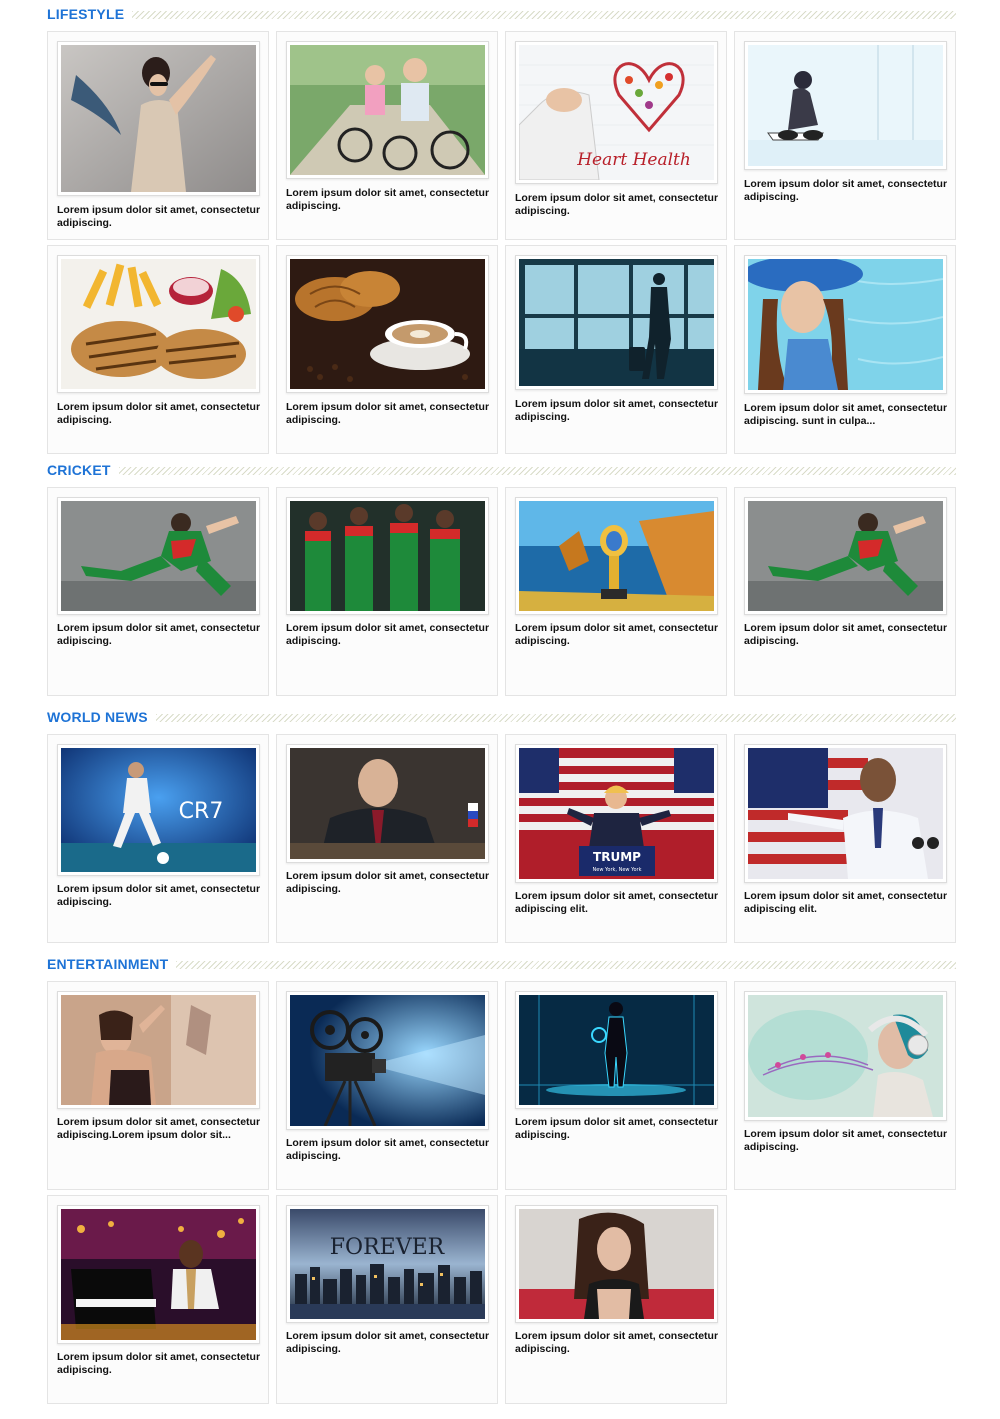 This screenshot has width=1000, height=1419. Describe the element at coordinates (83, 470) in the screenshot. I see `section-title: CRICKET` at that location.